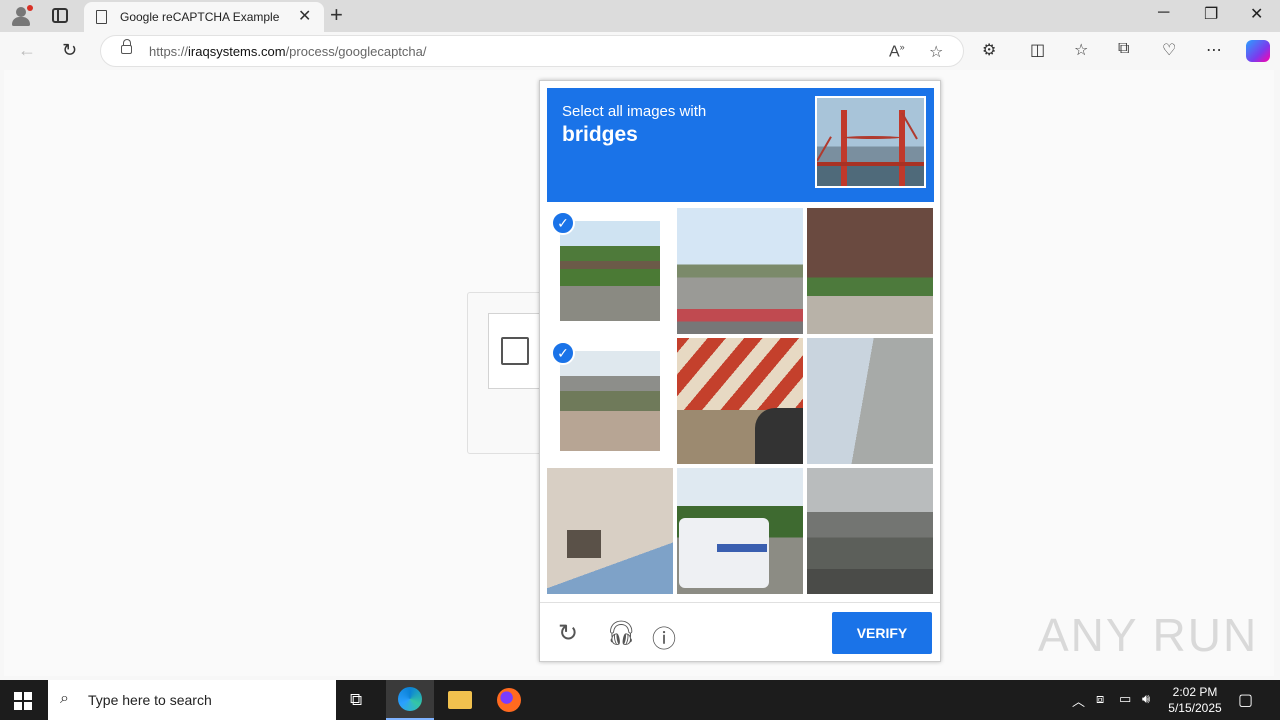  What do you see at coordinates (740, 145) in the screenshot?
I see `challenge-header: Select all images with bridges` at bounding box center [740, 145].